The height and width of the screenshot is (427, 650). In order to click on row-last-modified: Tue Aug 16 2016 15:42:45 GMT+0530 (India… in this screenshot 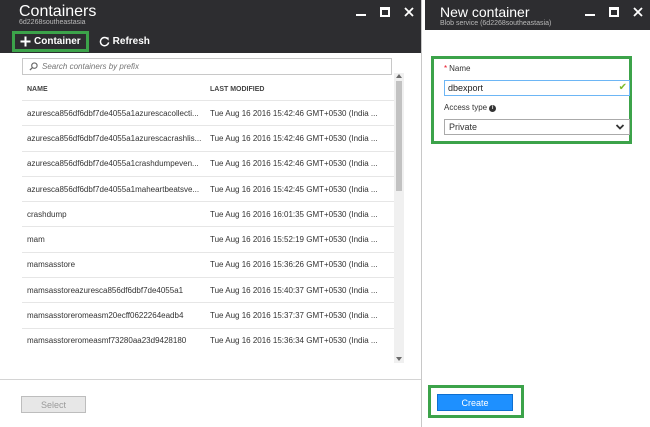, I will do `click(294, 189)`.